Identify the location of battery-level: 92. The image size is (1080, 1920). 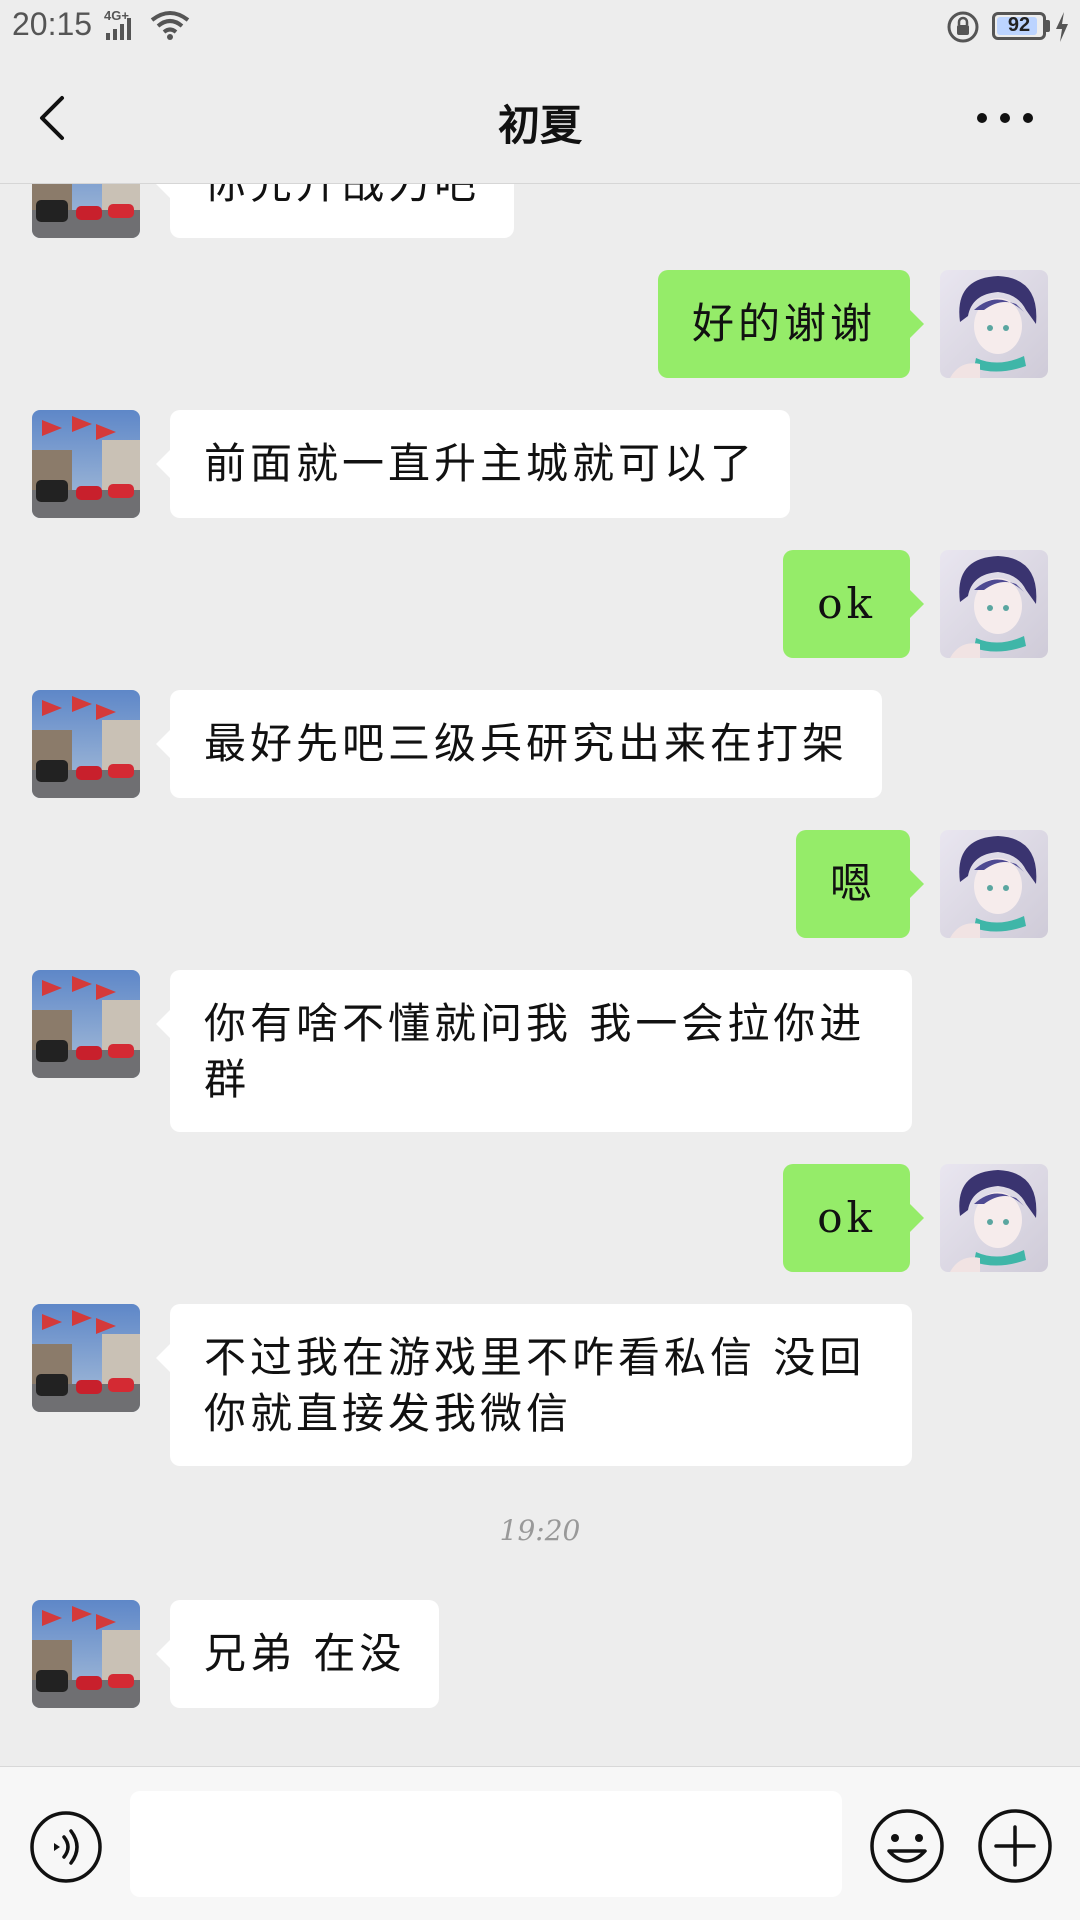
(1019, 25).